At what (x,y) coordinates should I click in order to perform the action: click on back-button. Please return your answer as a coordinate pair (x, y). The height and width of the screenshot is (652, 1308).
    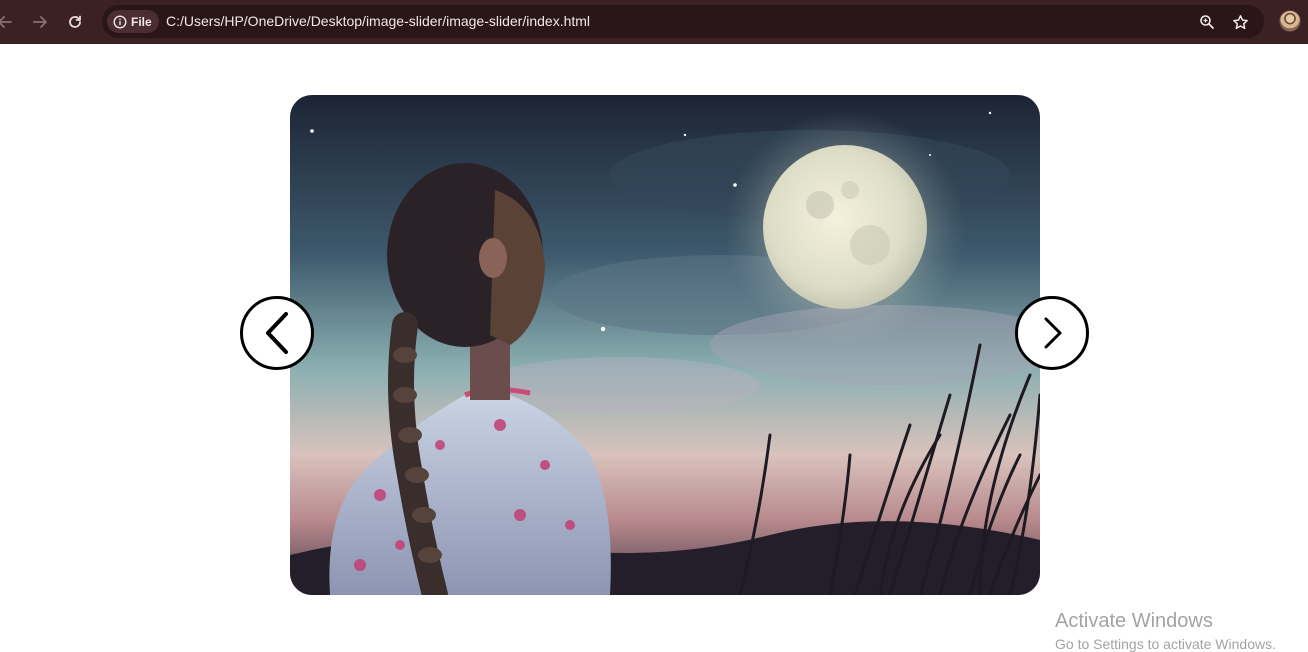
    Looking at the image, I should click on (8, 22).